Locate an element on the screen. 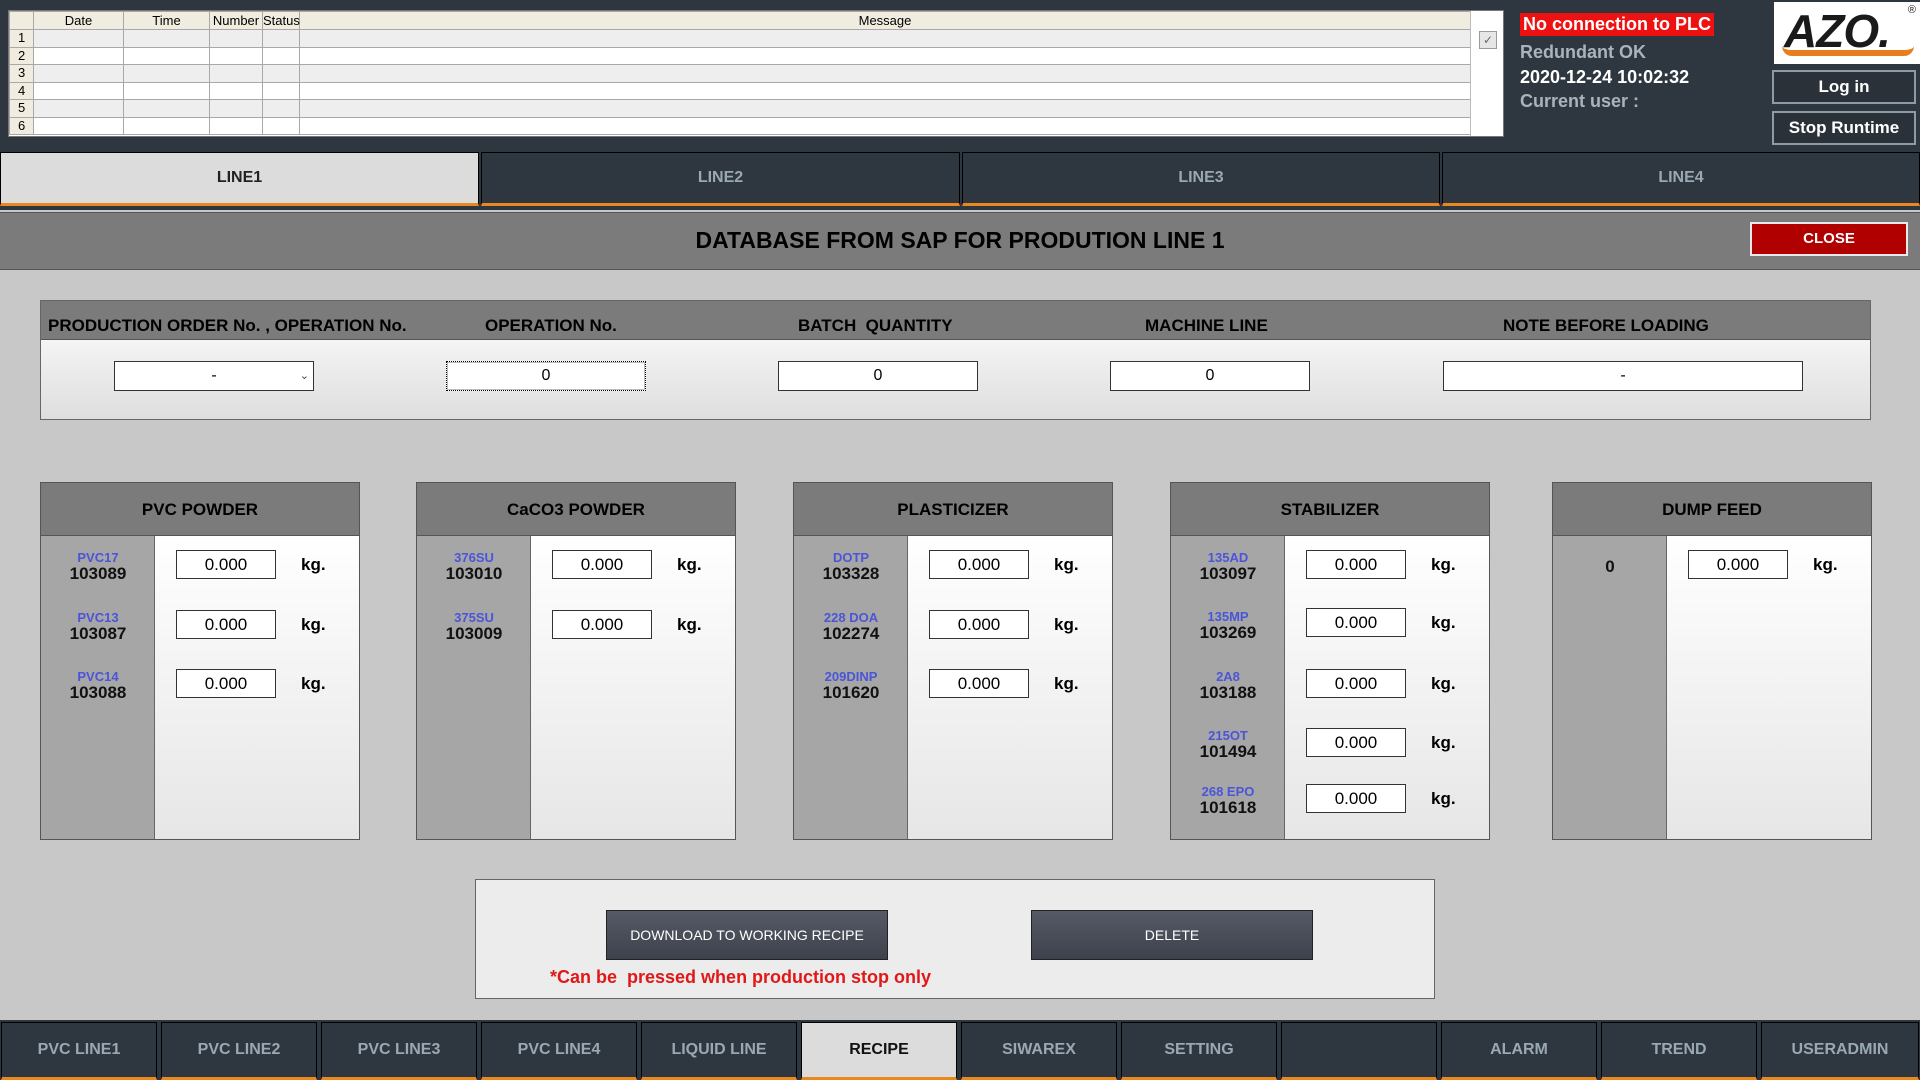 Image resolution: width=1920 pixels, height=1080 pixels. tab-line4: LINE4 is located at coordinates (1681, 179).